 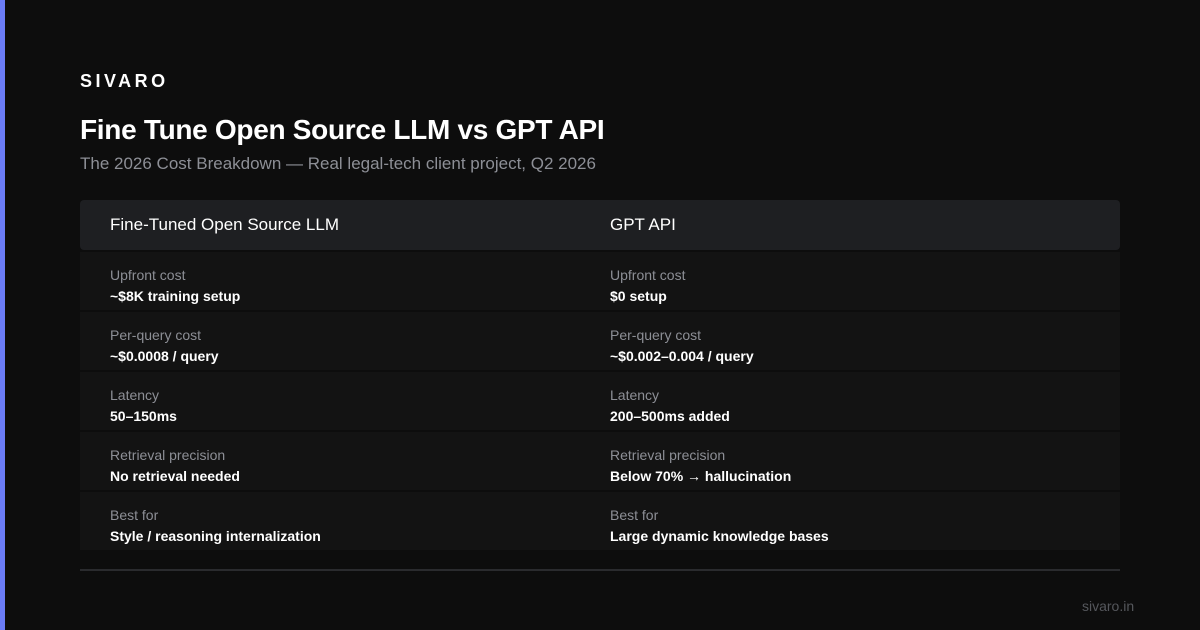 I want to click on table-row: Latency 200–500ms added, so click(x=850, y=401).